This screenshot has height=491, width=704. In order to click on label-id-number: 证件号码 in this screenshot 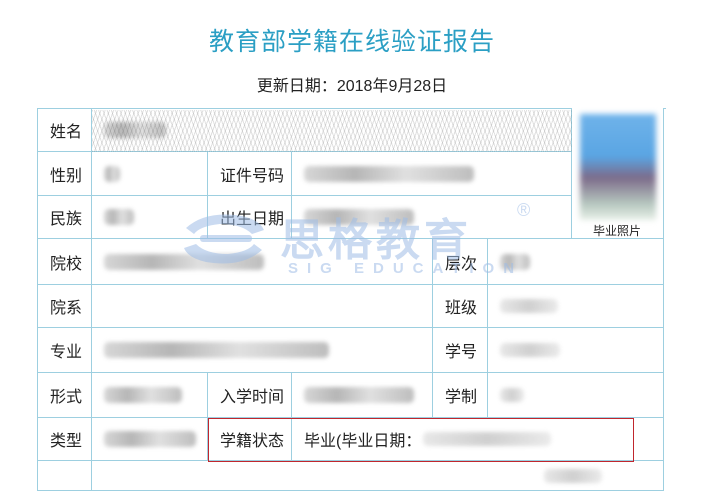, I will do `click(250, 174)`.